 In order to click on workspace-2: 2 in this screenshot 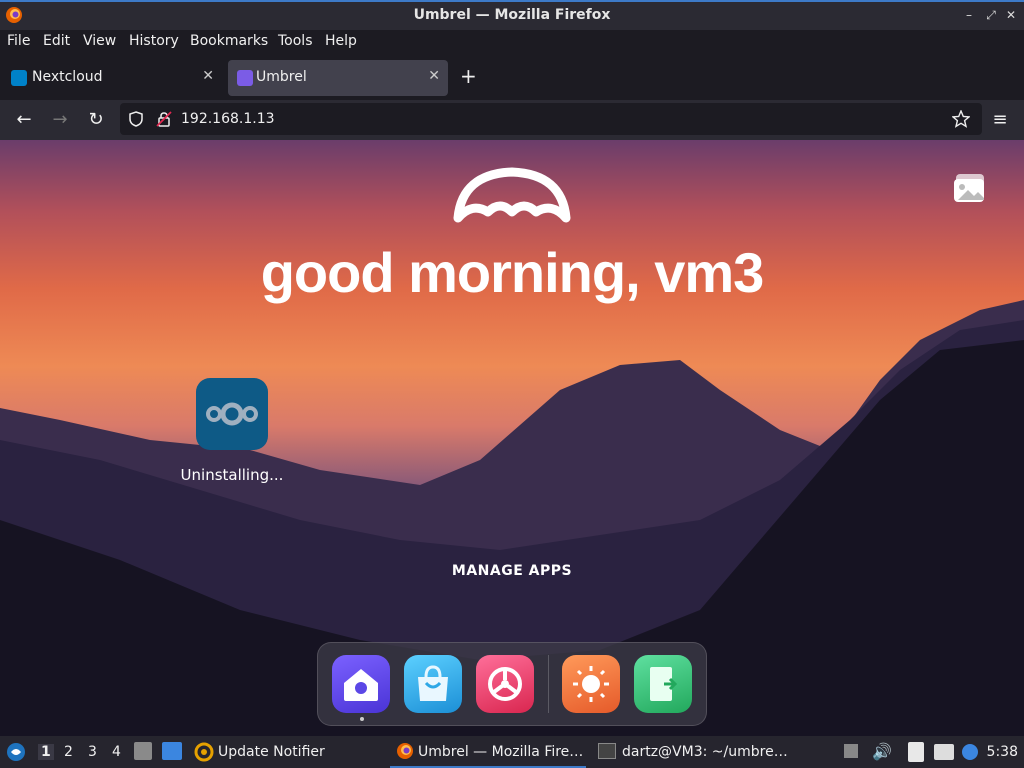, I will do `click(68, 752)`.